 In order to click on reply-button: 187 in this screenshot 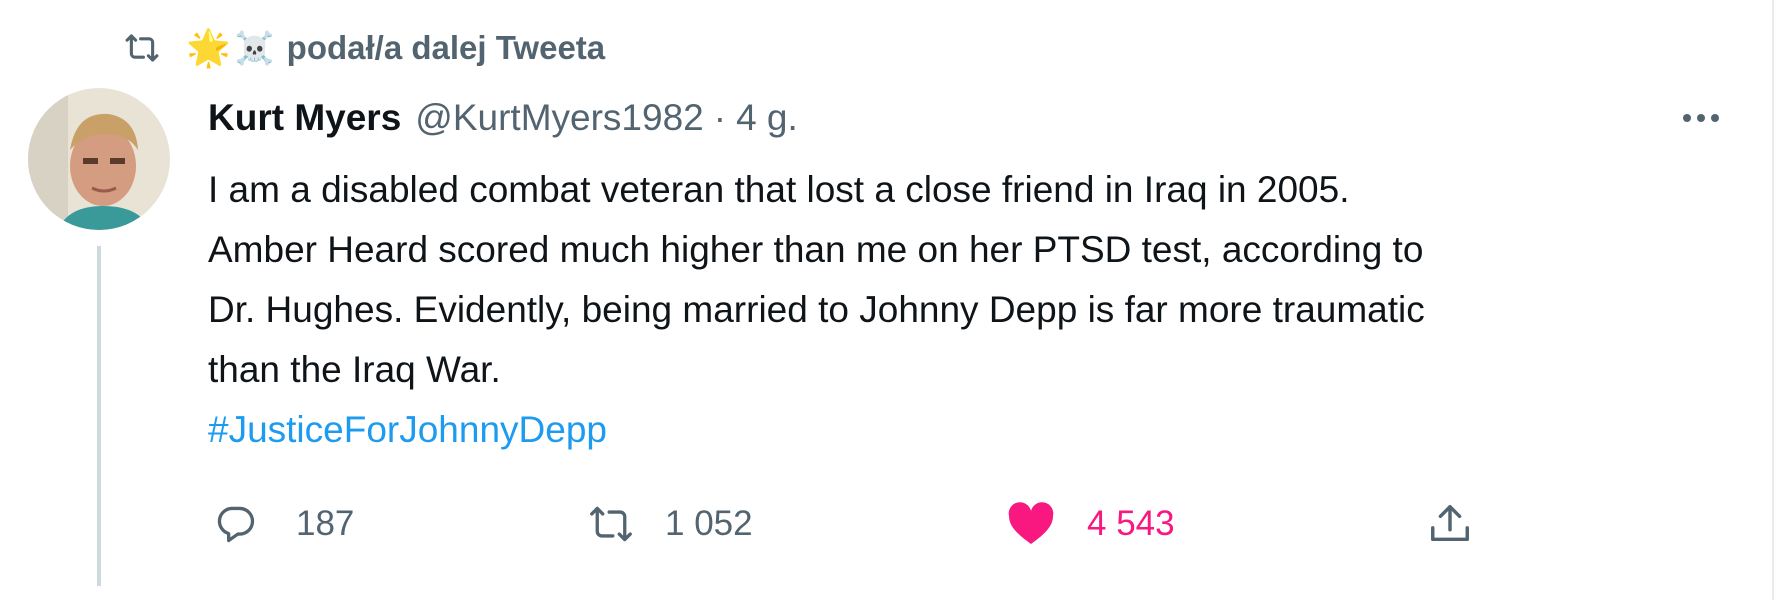, I will do `click(282, 524)`.